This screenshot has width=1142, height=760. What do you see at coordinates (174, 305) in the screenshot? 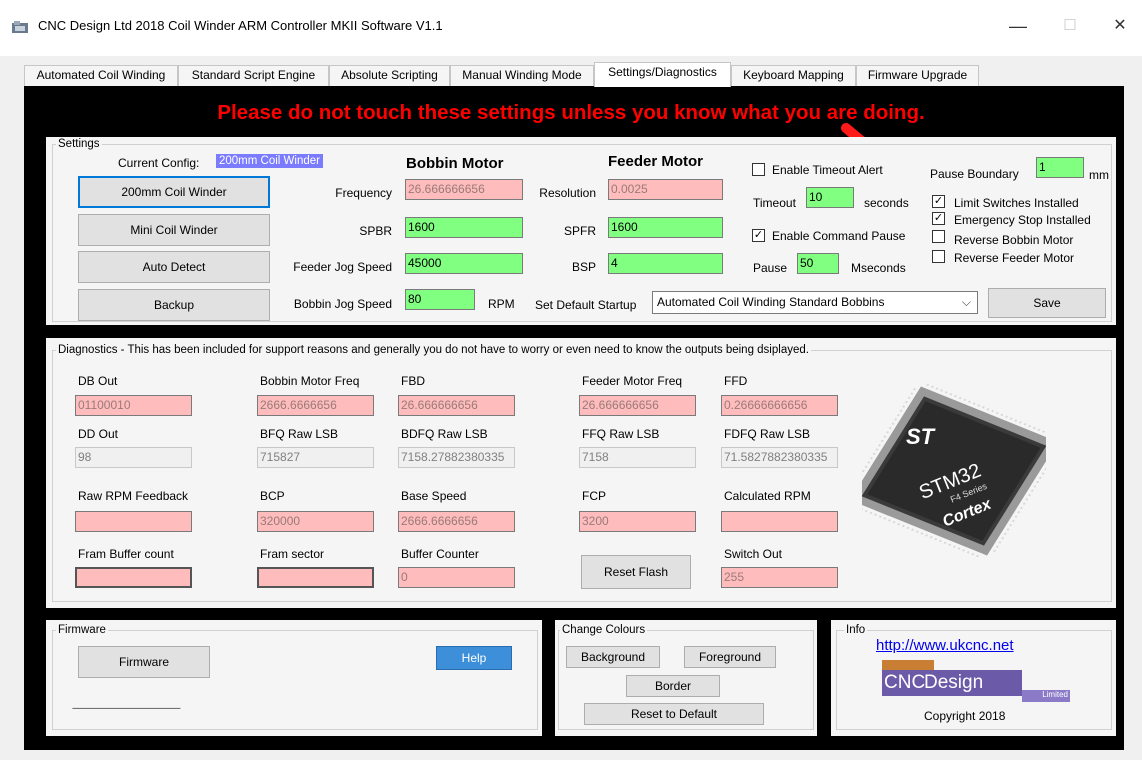
I see `backup-button: Backup` at bounding box center [174, 305].